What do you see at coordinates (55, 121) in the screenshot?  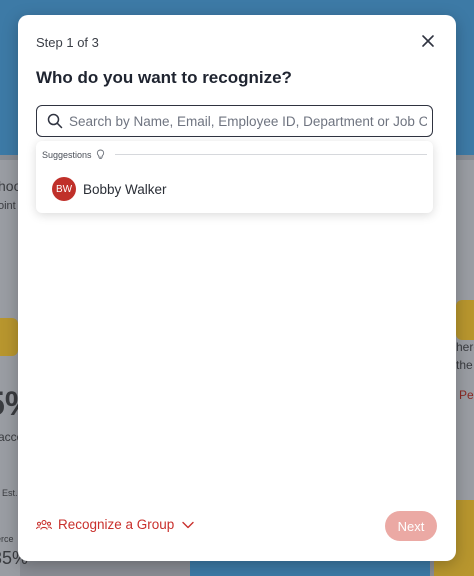 I see `search-icon` at bounding box center [55, 121].